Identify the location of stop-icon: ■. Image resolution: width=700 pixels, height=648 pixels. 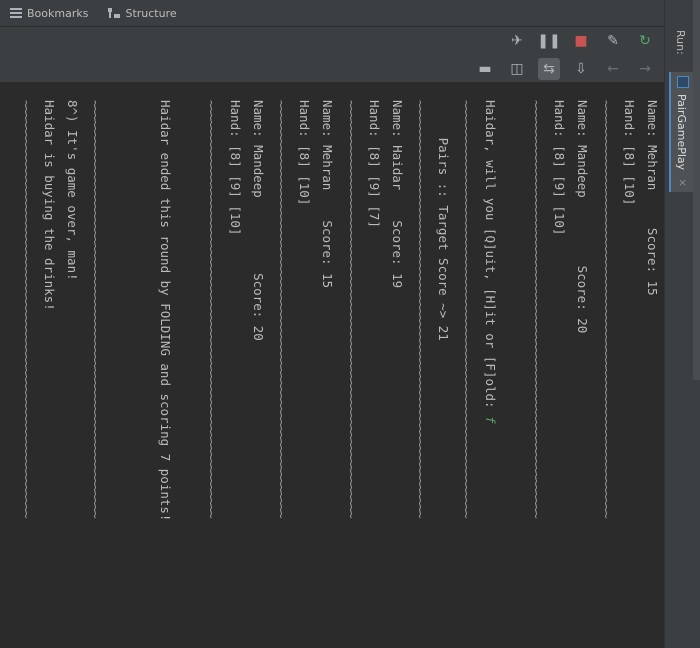
(581, 41).